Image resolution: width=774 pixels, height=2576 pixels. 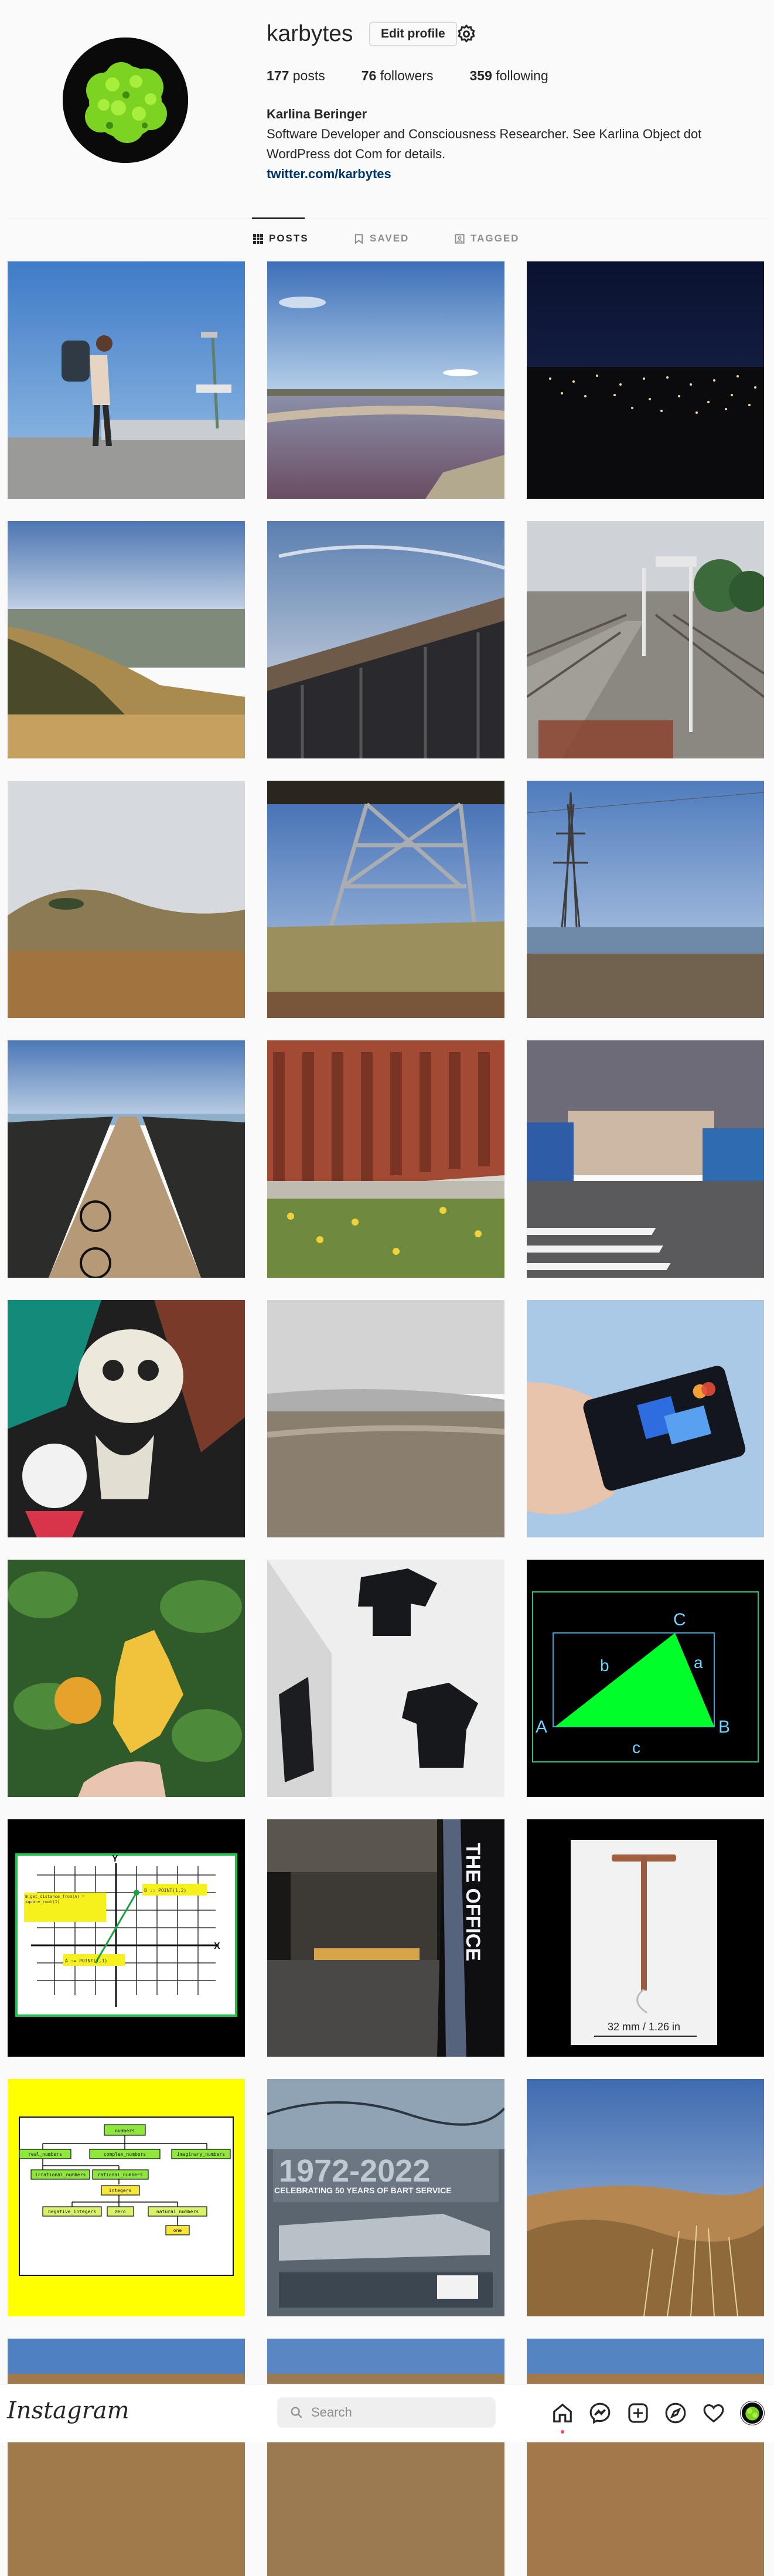 What do you see at coordinates (646, 639) in the screenshot?
I see `post-rail-tracks` at bounding box center [646, 639].